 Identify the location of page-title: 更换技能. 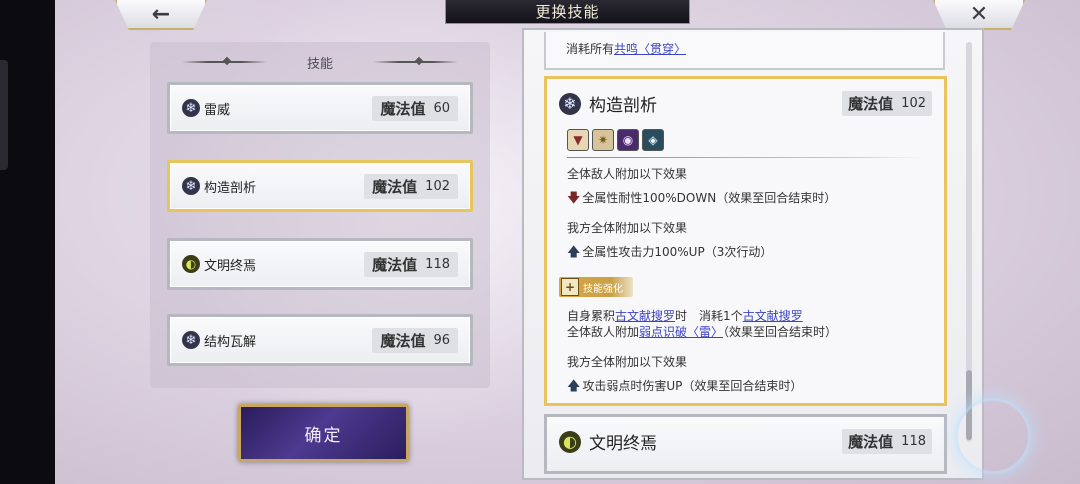
(567, 12).